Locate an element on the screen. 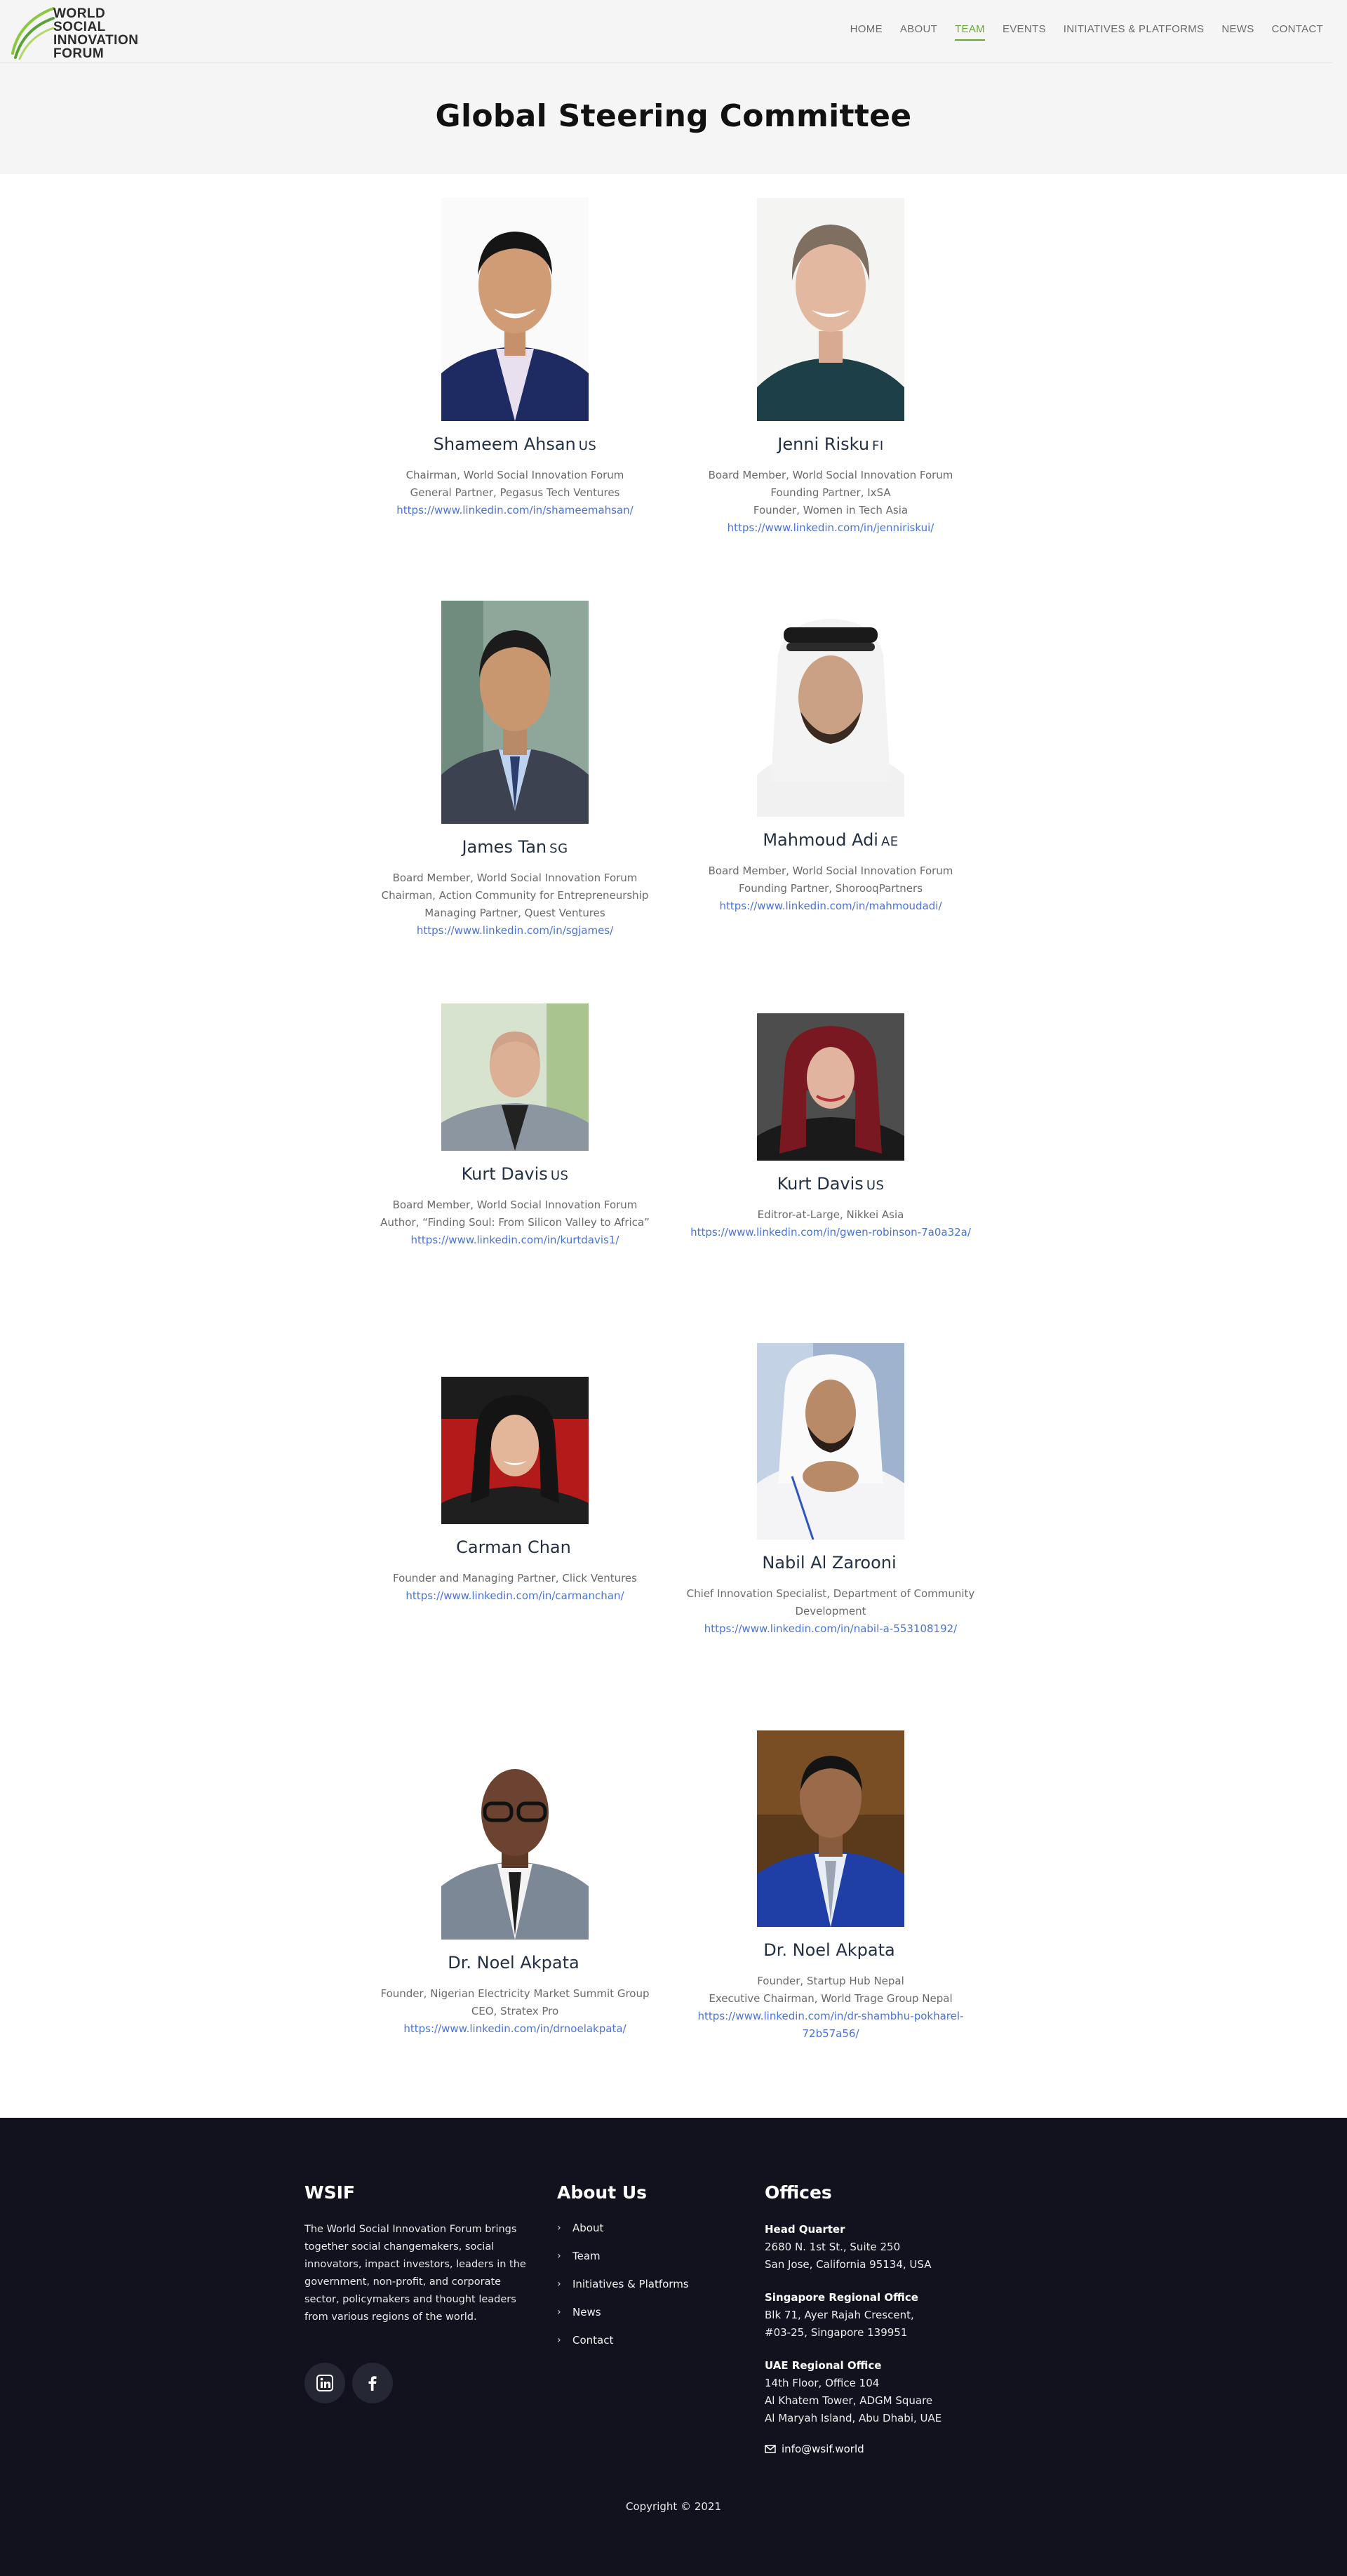 The image size is (1347, 2576). member-name: Mahmoud Adi AE is located at coordinates (830, 841).